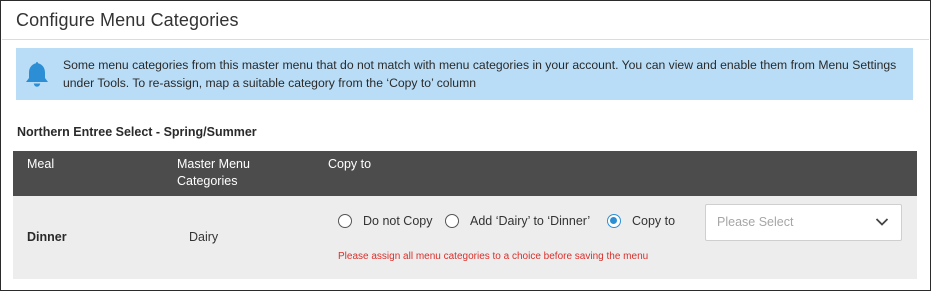  I want to click on menu-name: Northern Entree Select - Spring/Summer, so click(137, 132).